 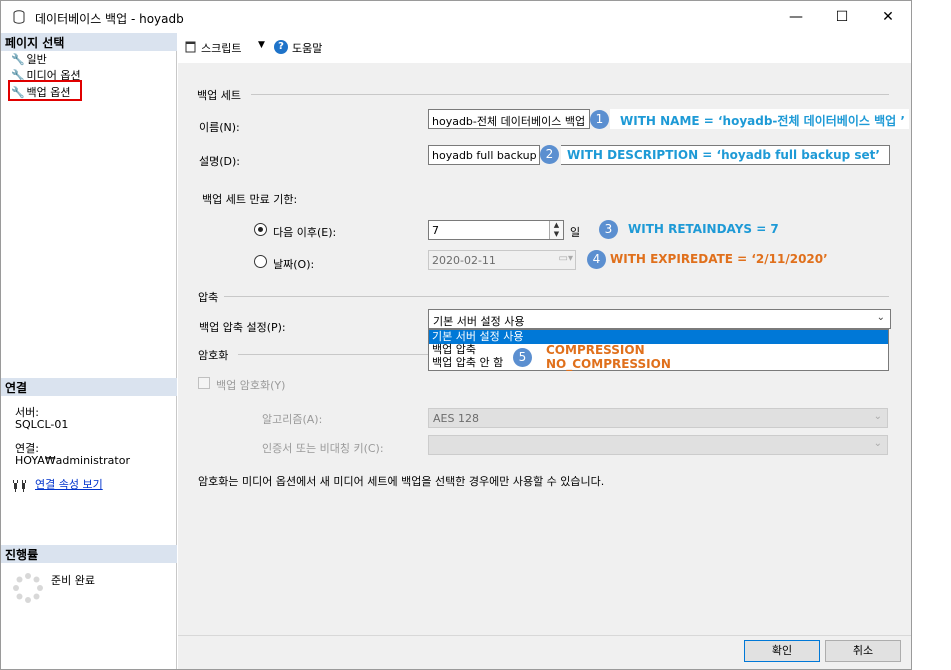 What do you see at coordinates (19, 17) in the screenshot?
I see `database-icon` at bounding box center [19, 17].